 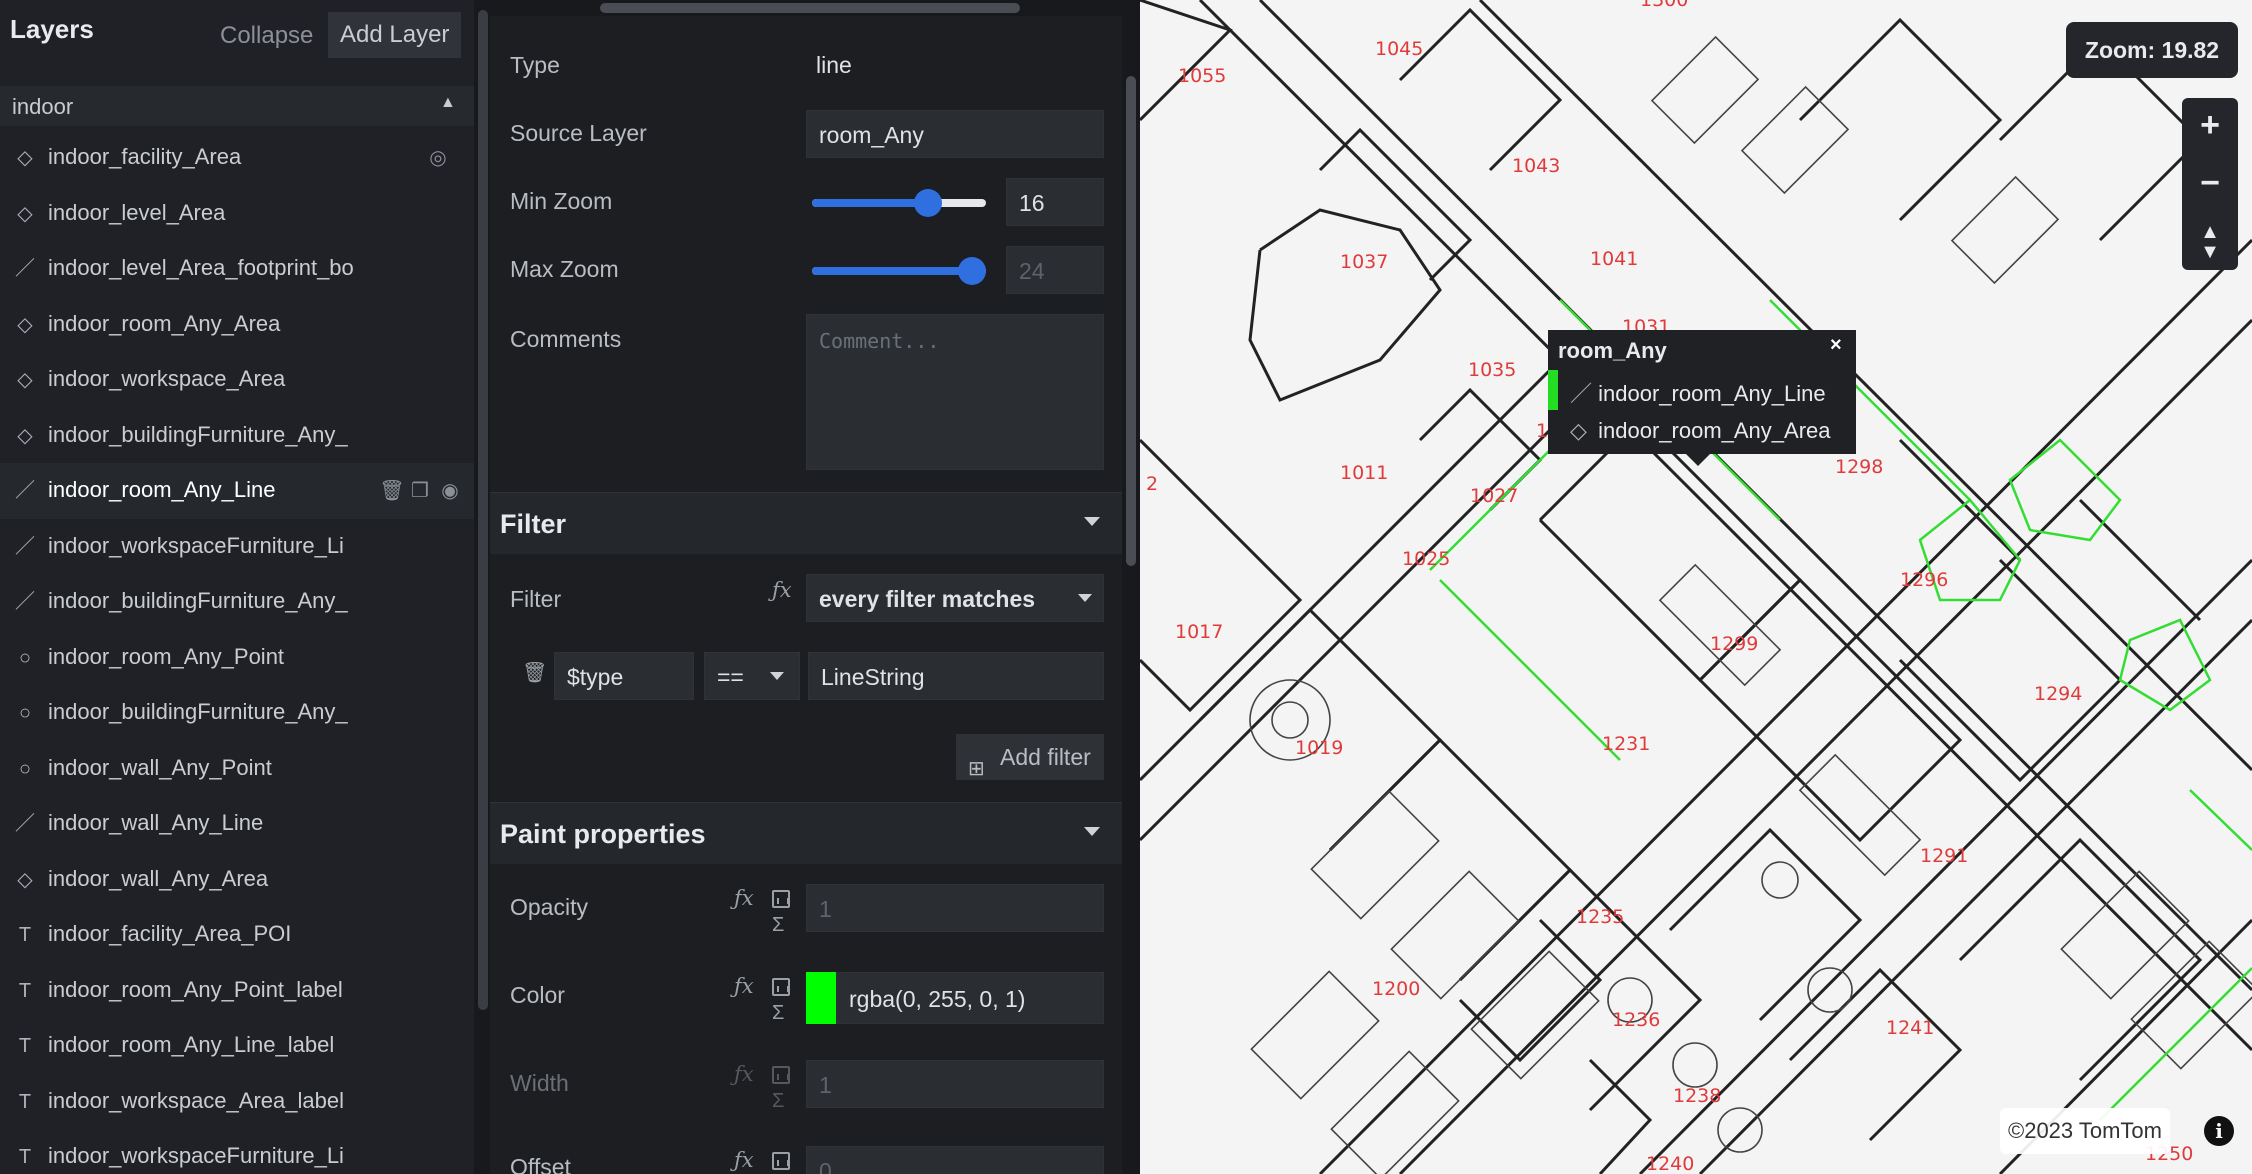 What do you see at coordinates (955, 134) in the screenshot?
I see `source-layer-field: room_Any` at bounding box center [955, 134].